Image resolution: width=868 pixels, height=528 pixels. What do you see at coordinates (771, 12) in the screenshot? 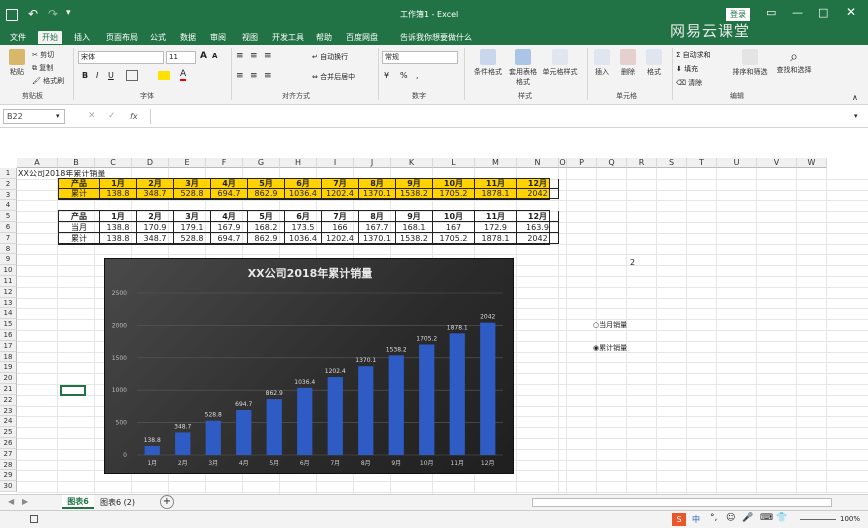
I see `ribbon-display-icon: ▭` at bounding box center [771, 12].